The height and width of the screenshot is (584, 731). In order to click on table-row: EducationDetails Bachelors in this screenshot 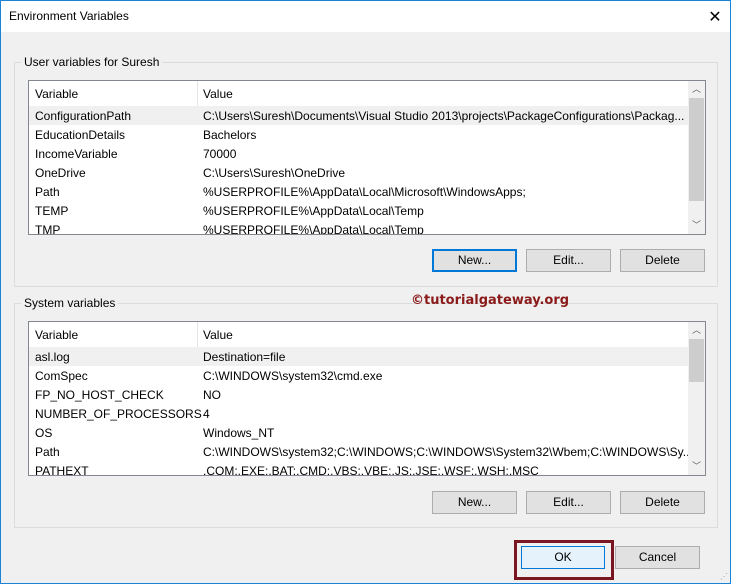, I will do `click(359, 134)`.